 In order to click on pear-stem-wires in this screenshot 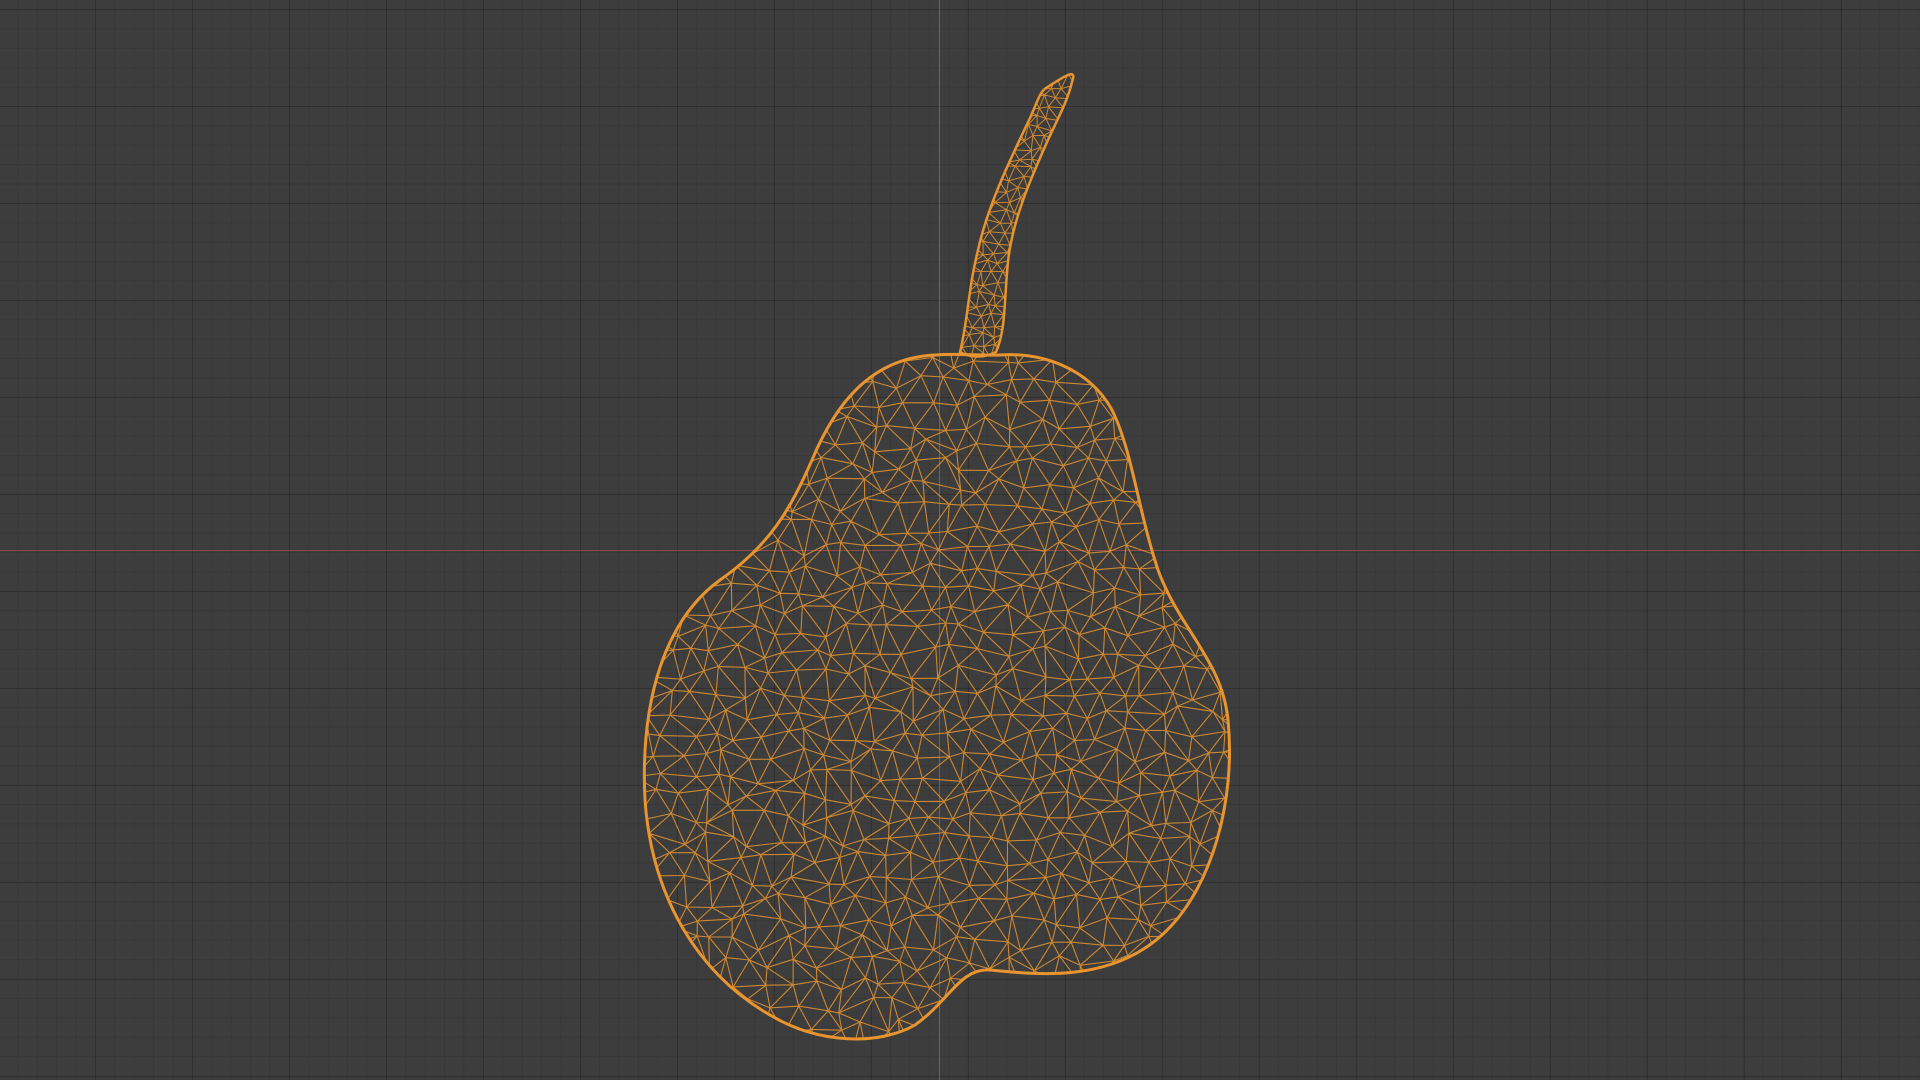, I will do `click(1017, 215)`.